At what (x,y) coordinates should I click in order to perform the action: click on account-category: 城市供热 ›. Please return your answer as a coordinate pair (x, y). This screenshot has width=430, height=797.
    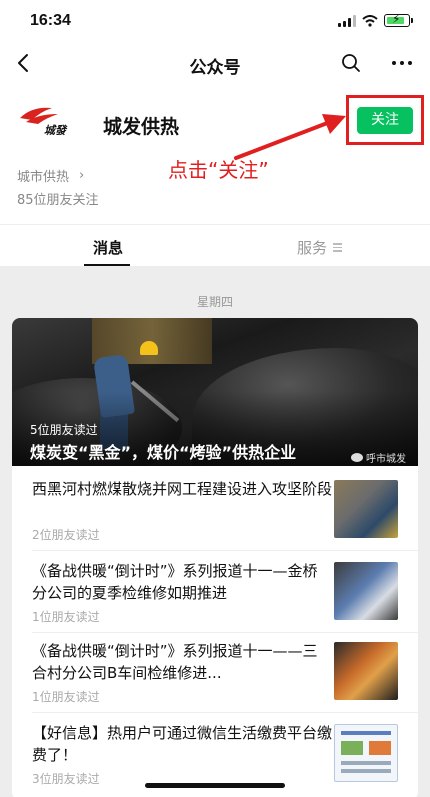
    Looking at the image, I should click on (50, 175).